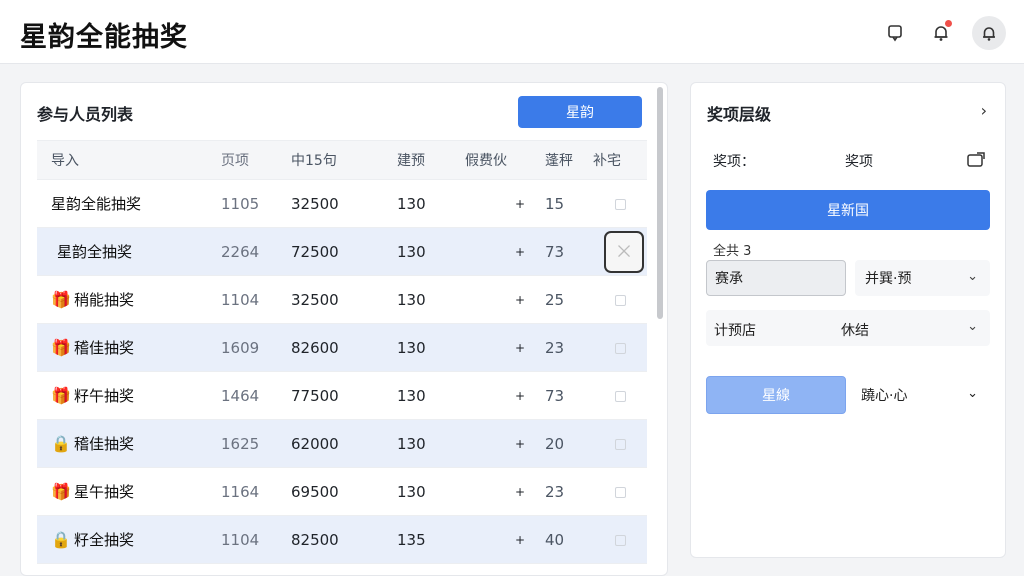  I want to click on row-name: 稍能抽奖, so click(104, 300).